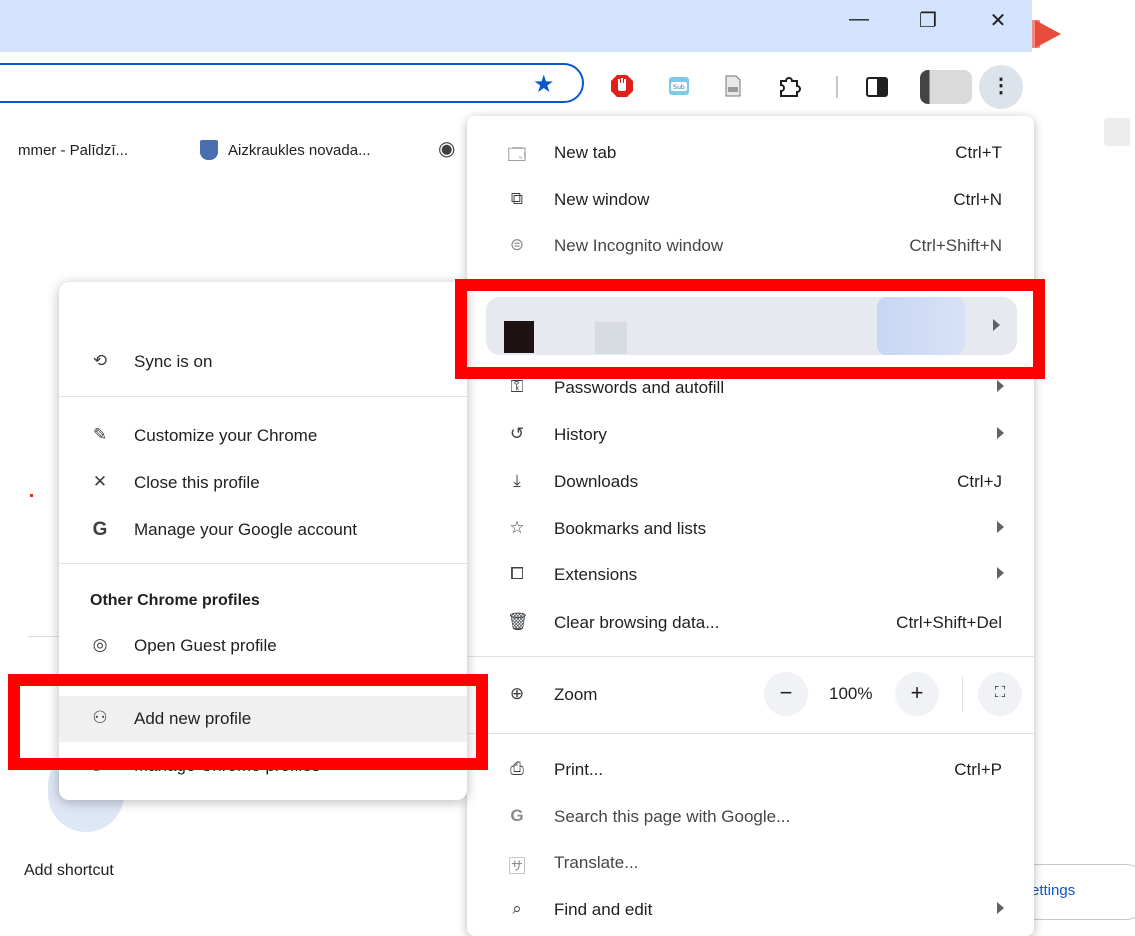  Describe the element at coordinates (31, 495) in the screenshot. I see `page-fragment` at that location.